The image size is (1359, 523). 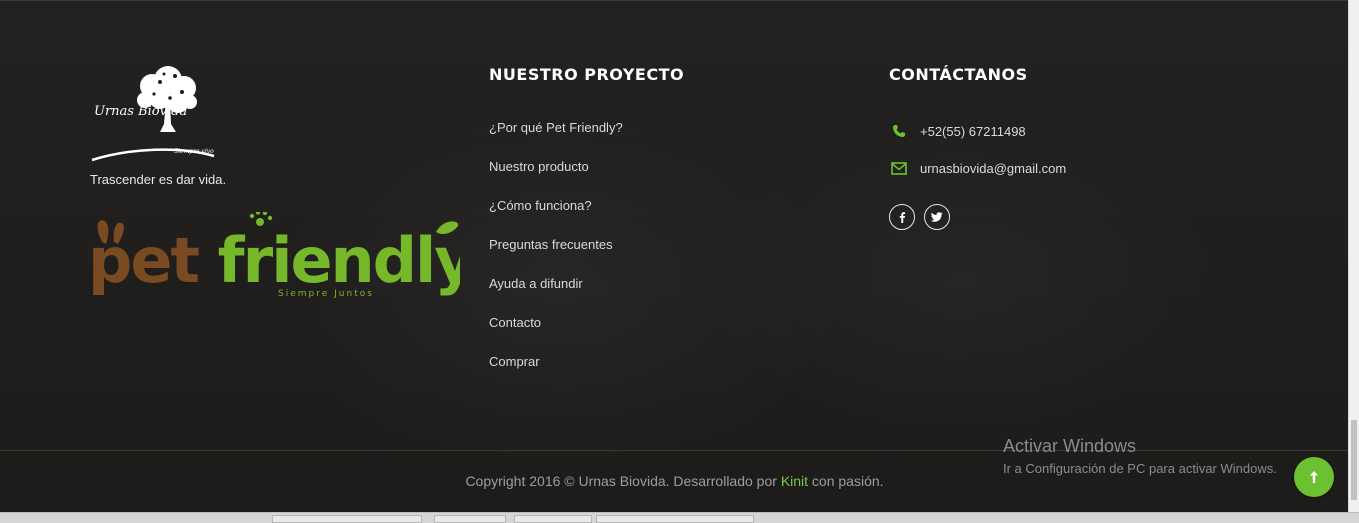 I want to click on envelope-icon, so click(x=899, y=168).